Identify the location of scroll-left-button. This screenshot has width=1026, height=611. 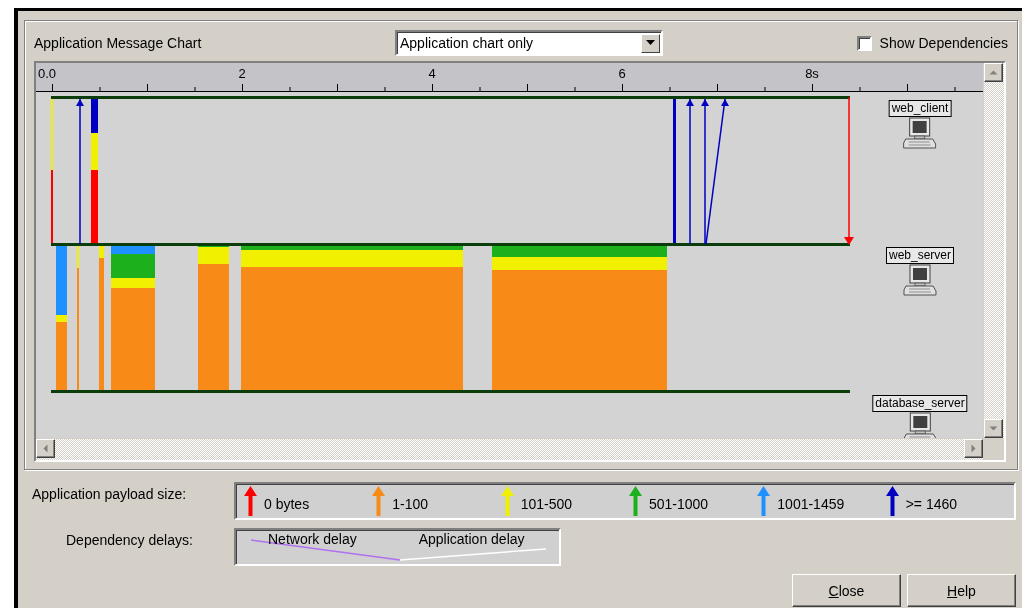
(45, 448).